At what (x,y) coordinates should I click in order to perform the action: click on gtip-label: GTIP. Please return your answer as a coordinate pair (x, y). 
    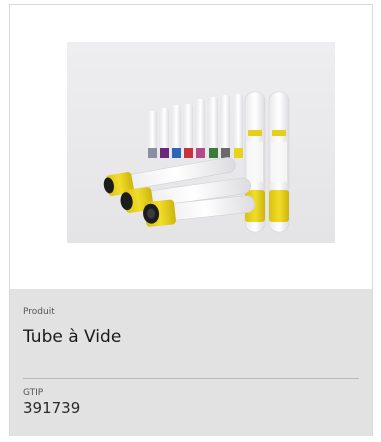
    Looking at the image, I should click on (33, 393).